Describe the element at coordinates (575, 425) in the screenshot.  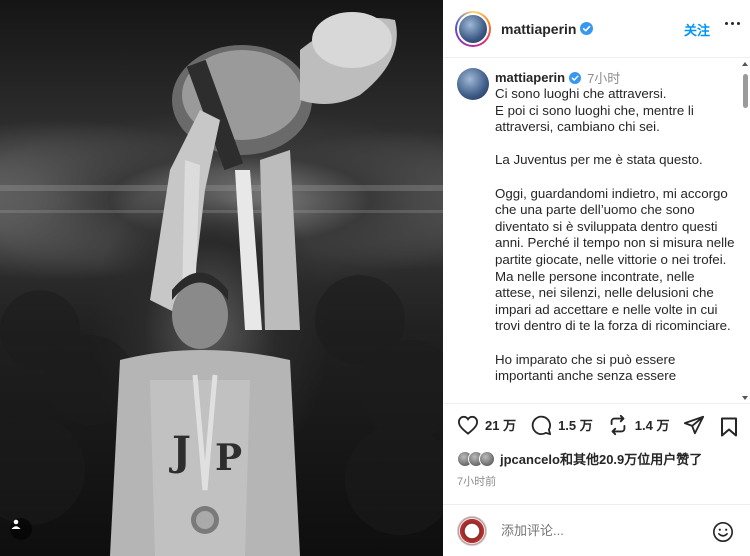
I see `comments-count: 1.5 万` at that location.